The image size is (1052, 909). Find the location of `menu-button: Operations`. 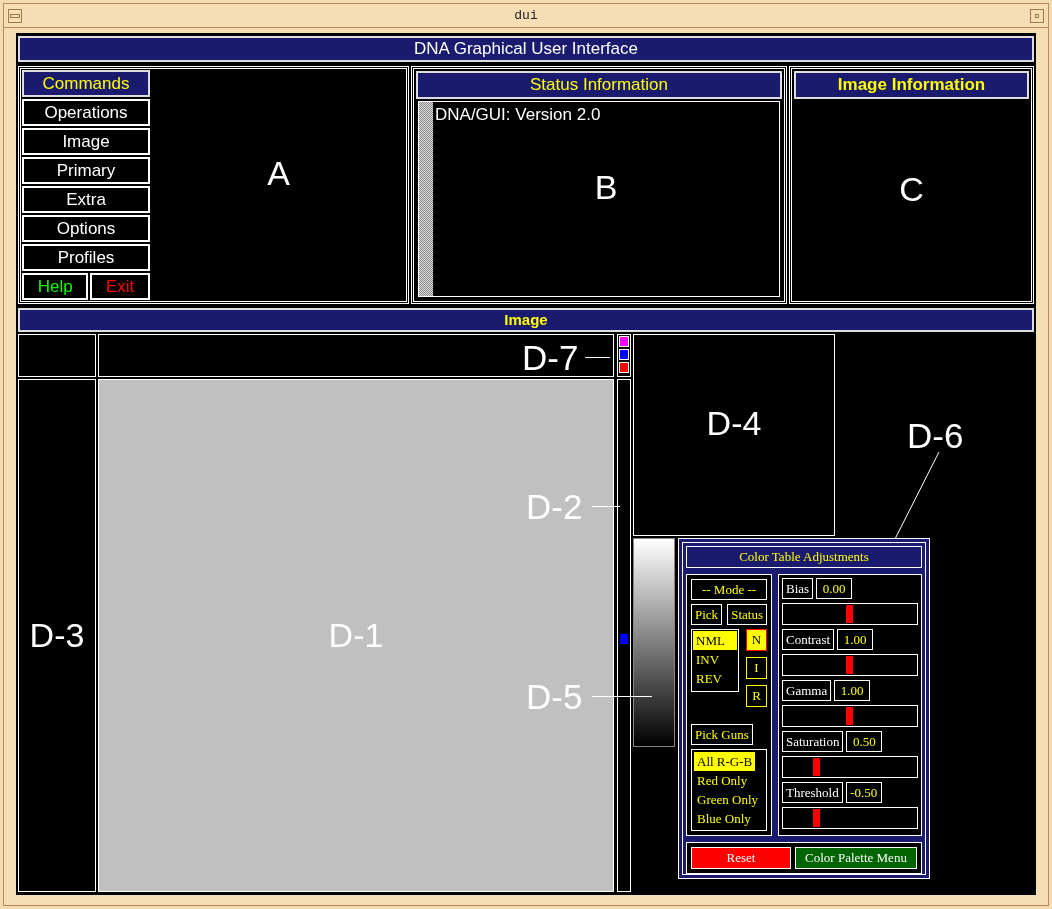

menu-button: Operations is located at coordinates (86, 112).